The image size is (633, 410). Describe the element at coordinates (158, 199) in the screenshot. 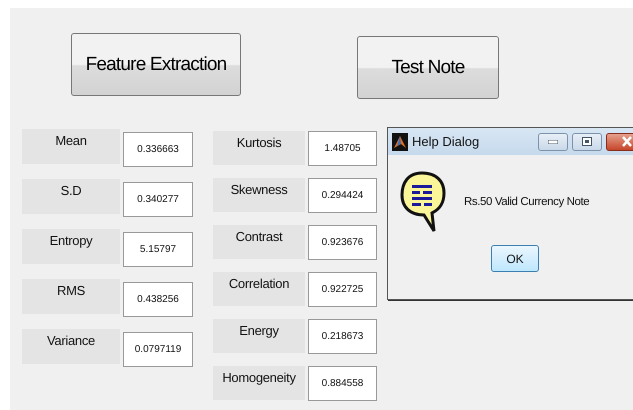

I see `value-field: 0.340277` at that location.